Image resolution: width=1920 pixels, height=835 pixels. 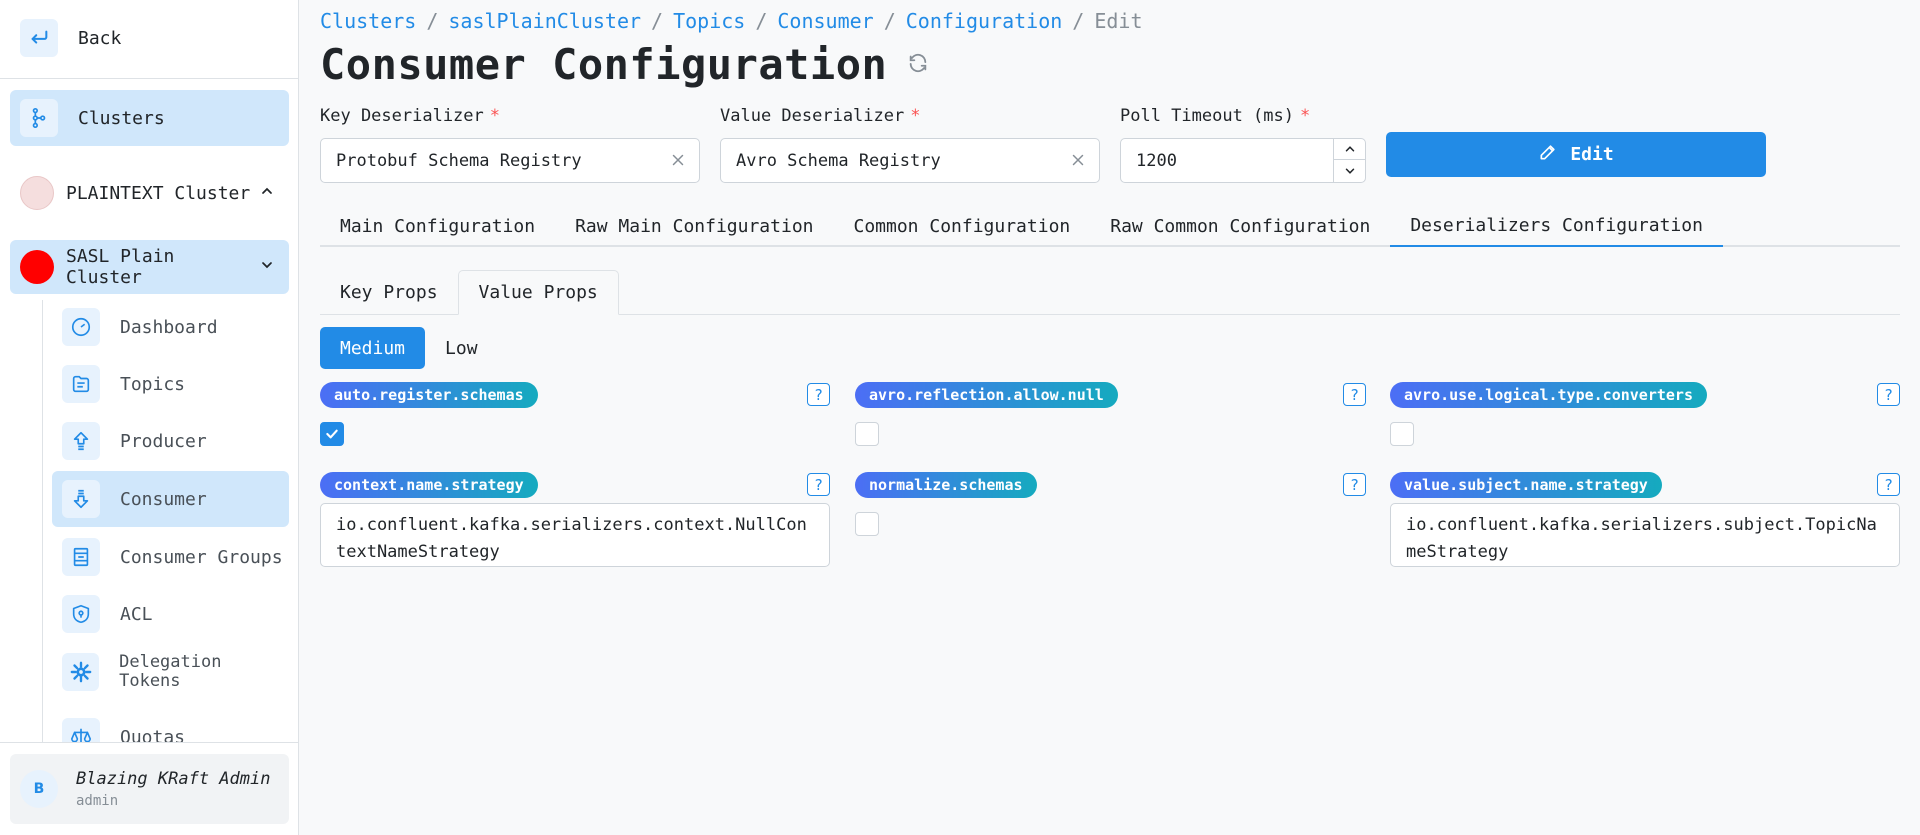 I want to click on breadcrumb-cluster: saslPlainCluster, so click(x=544, y=21).